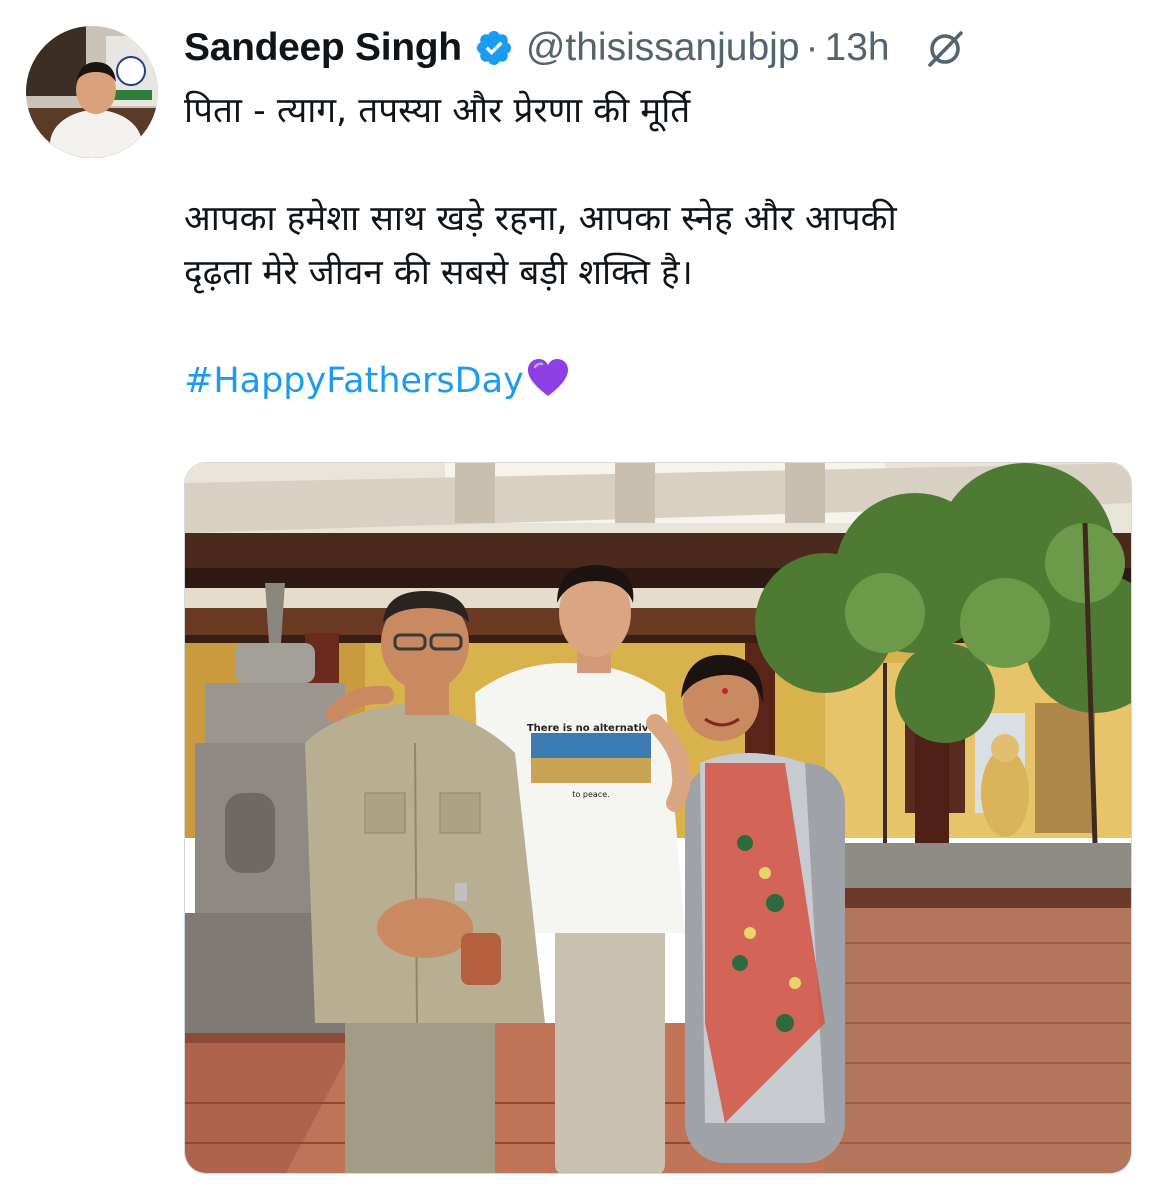 The height and width of the screenshot is (1200, 1160). I want to click on tweet-header: Sandeep Singh @thisissanjubjp · 13h, so click(664, 48).